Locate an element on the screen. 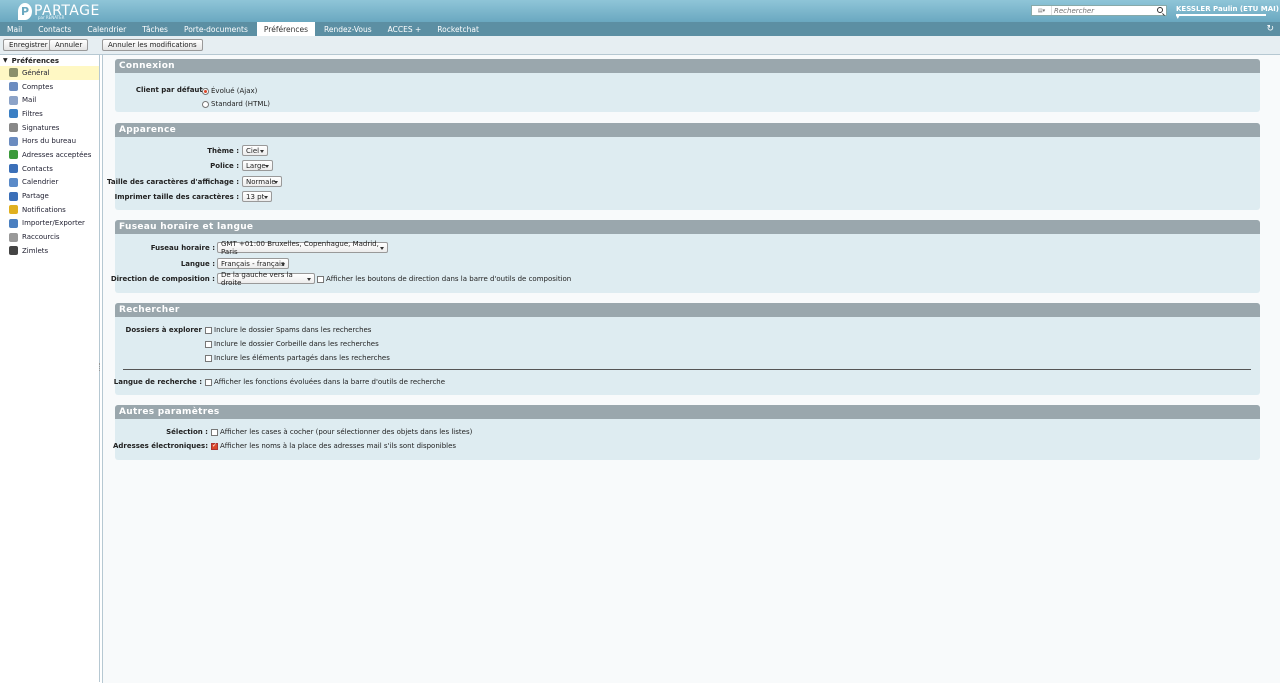 This screenshot has height=683, width=1280. sidebar-item-zimlets: Zimlets is located at coordinates (49, 251).